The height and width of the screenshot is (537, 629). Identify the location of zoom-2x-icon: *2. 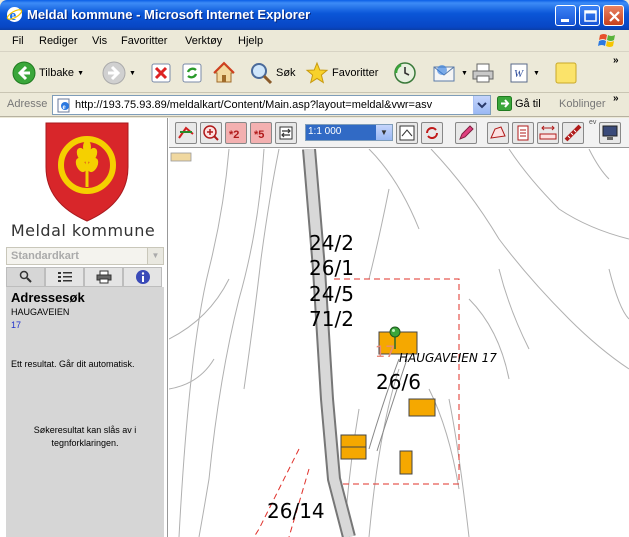
(234, 135).